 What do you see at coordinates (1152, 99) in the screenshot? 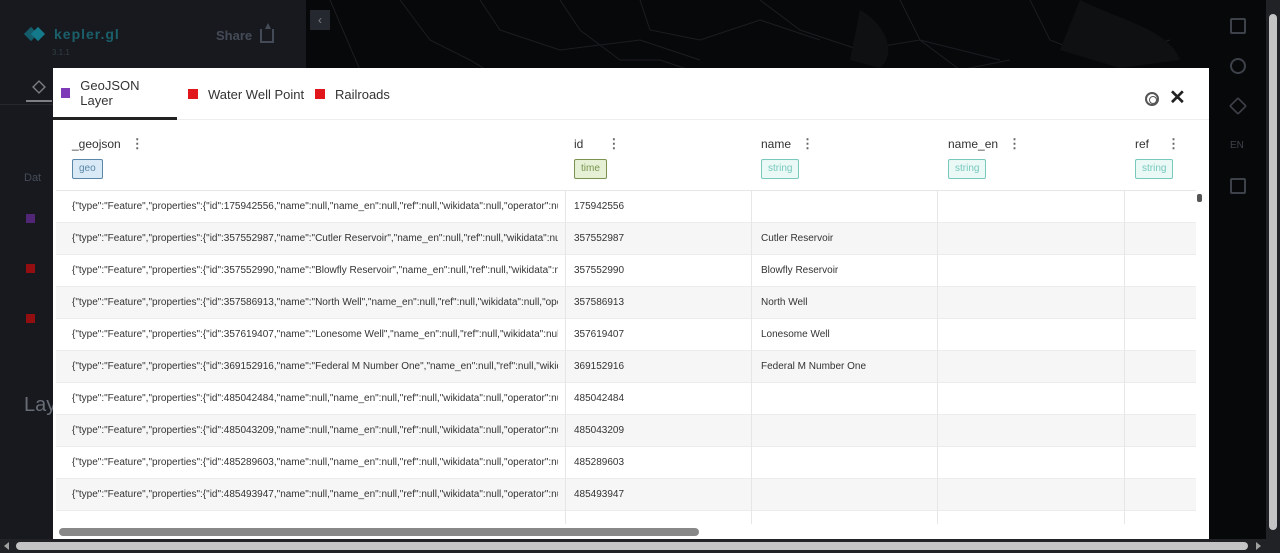
I see `gear-icon` at bounding box center [1152, 99].